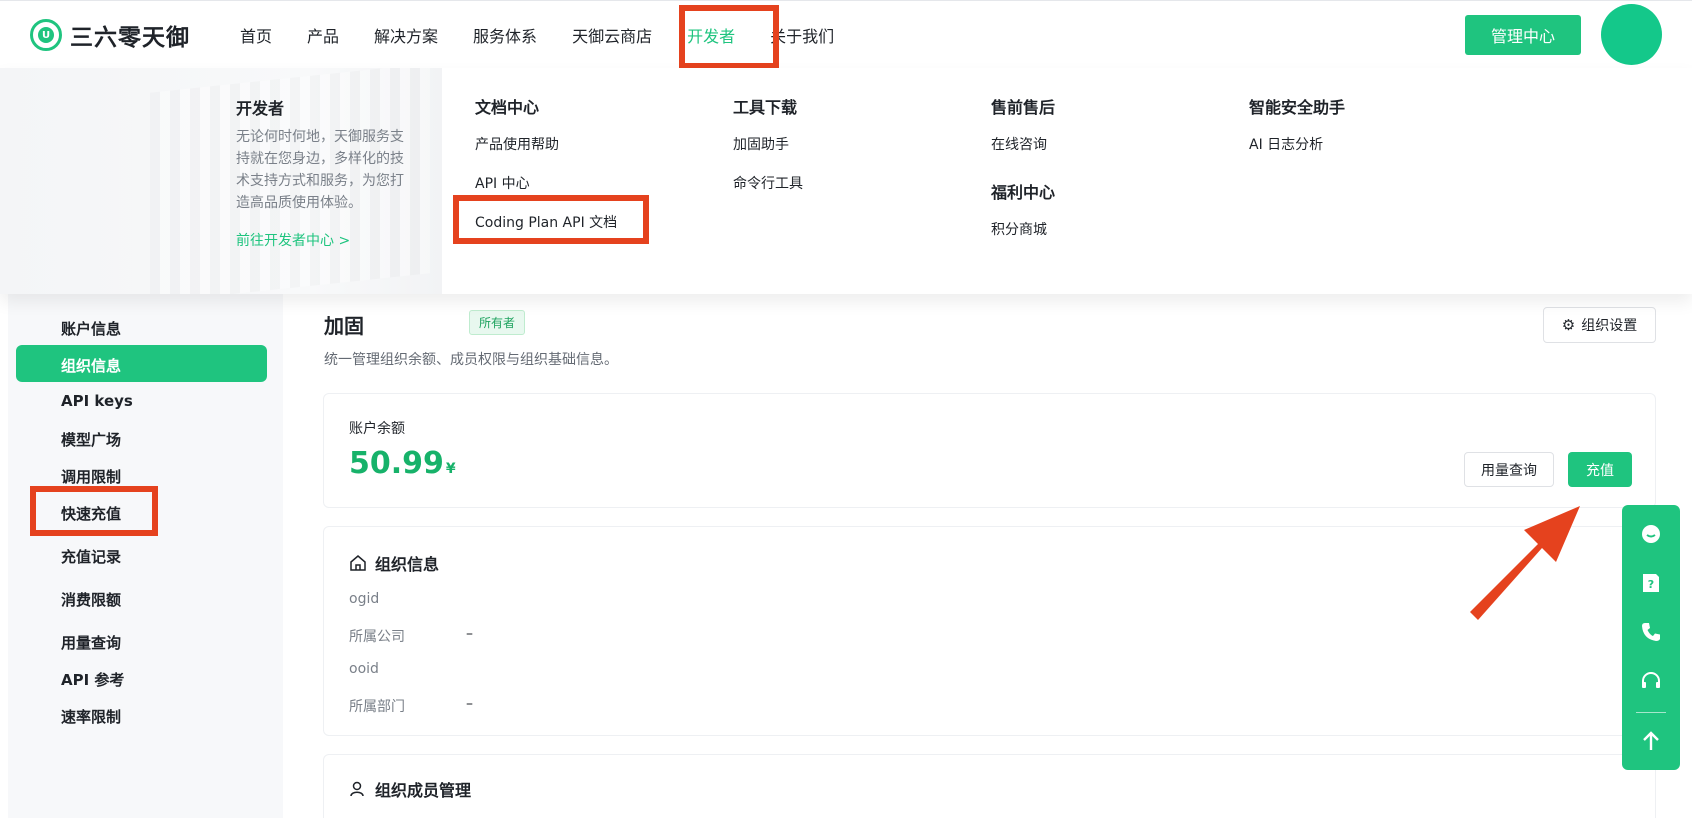  I want to click on balance-amount: 50.99, so click(396, 463).